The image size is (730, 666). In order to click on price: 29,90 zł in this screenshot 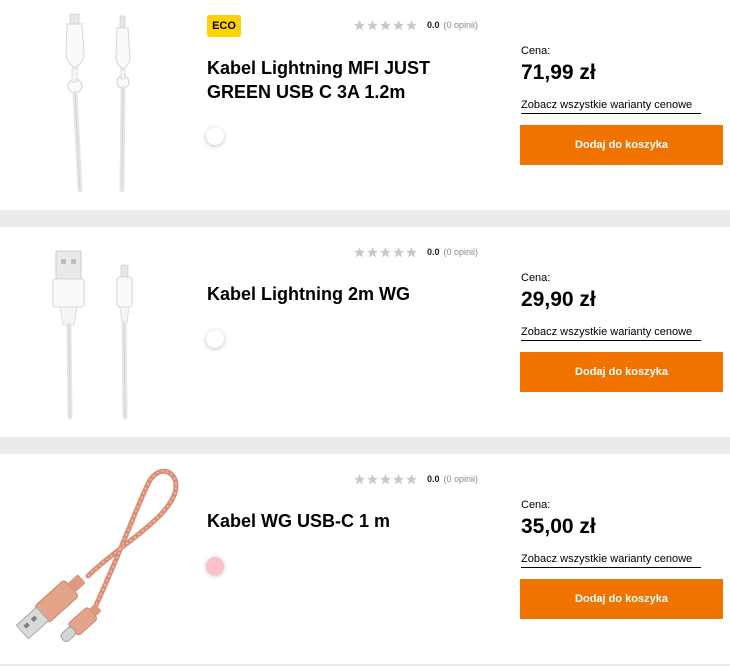, I will do `click(558, 299)`.